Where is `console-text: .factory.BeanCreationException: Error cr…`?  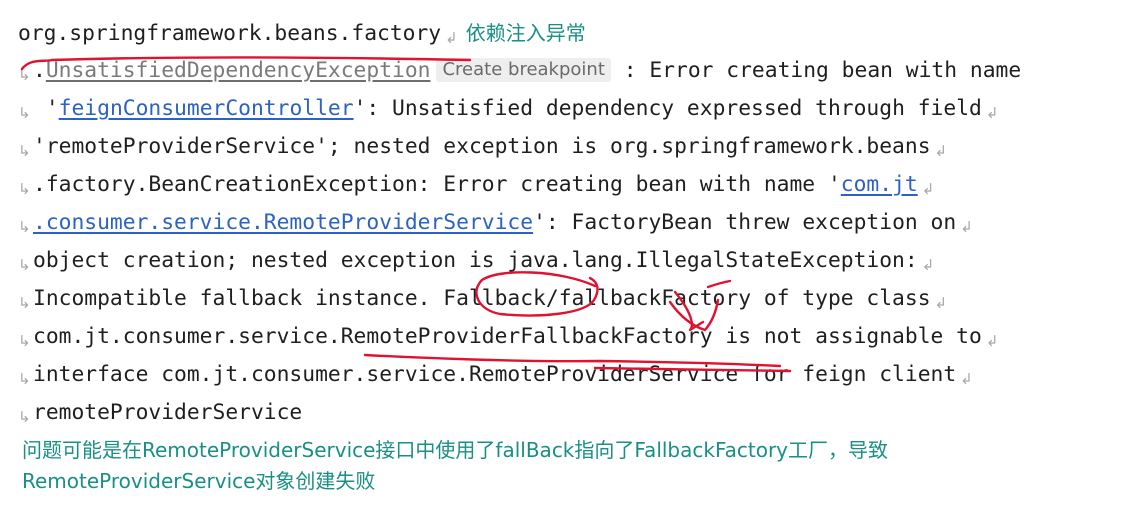 console-text: .factory.BeanCreationException: Error cr… is located at coordinates (437, 184).